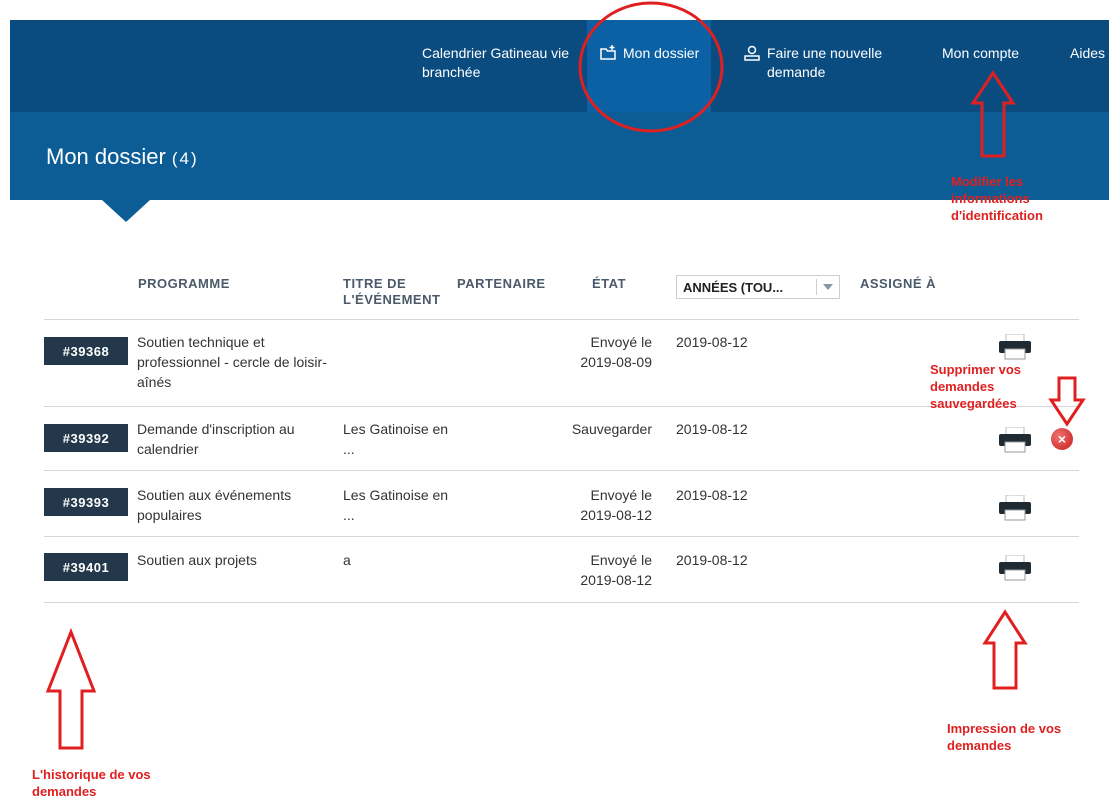  I want to click on arrow-down-delete, so click(1067, 401).